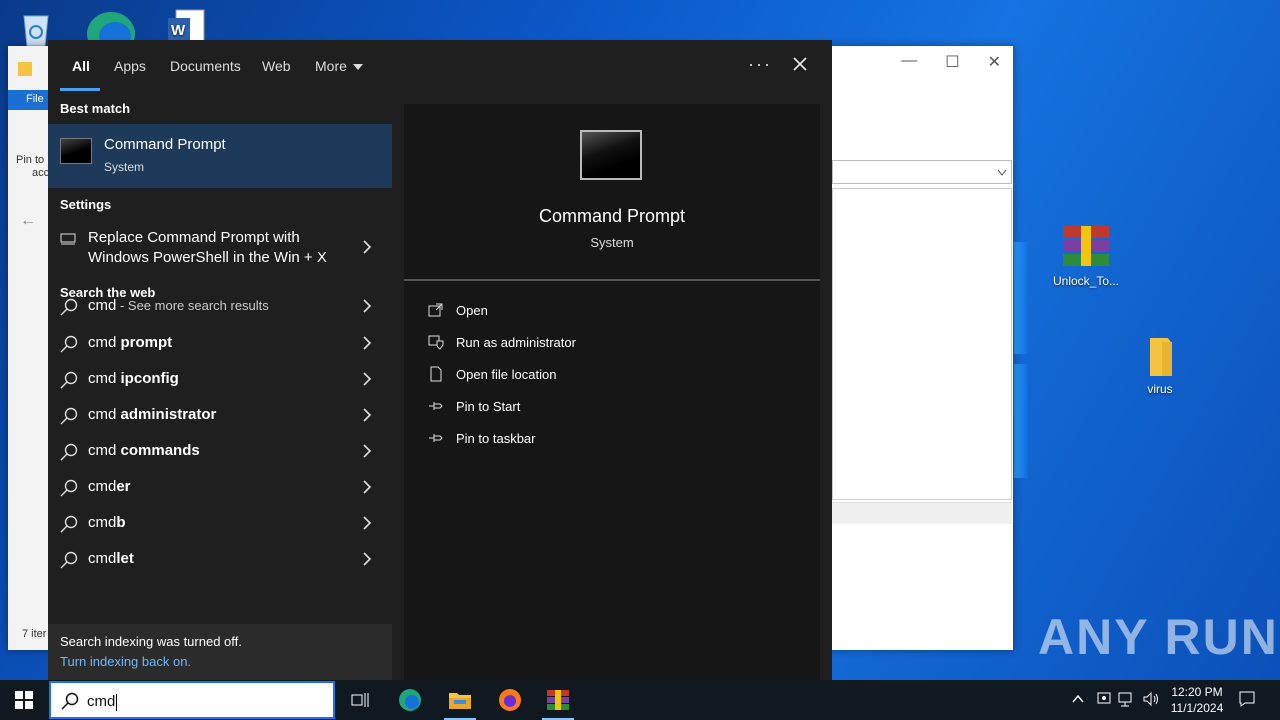 The image size is (1280, 720). Describe the element at coordinates (1247, 701) in the screenshot. I see `notification-center-icon` at that location.